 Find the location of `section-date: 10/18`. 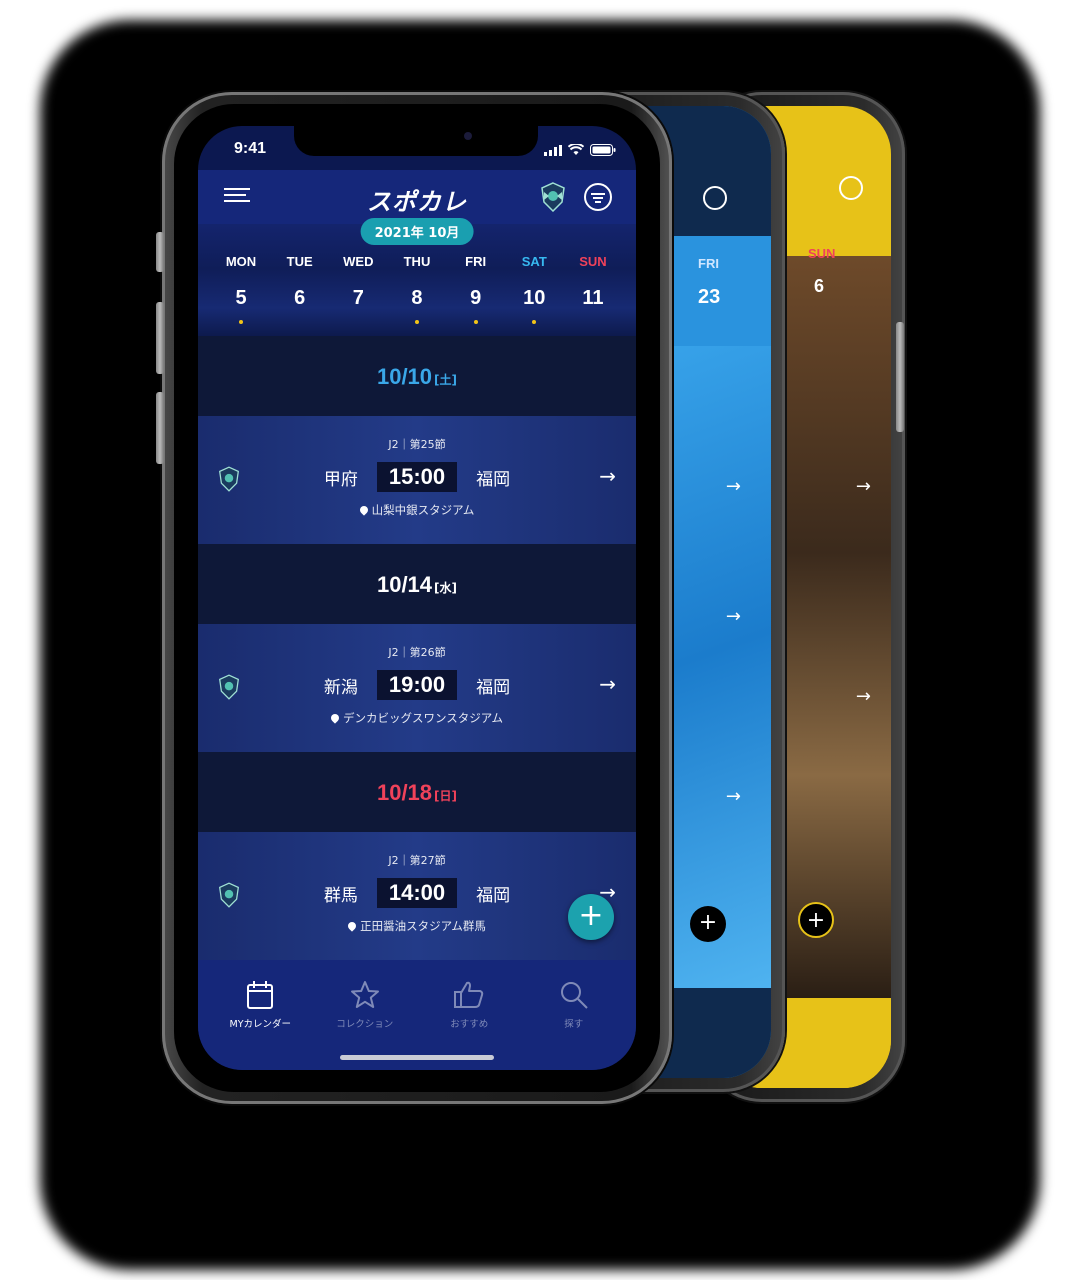

section-date: 10/18 is located at coordinates (404, 792).